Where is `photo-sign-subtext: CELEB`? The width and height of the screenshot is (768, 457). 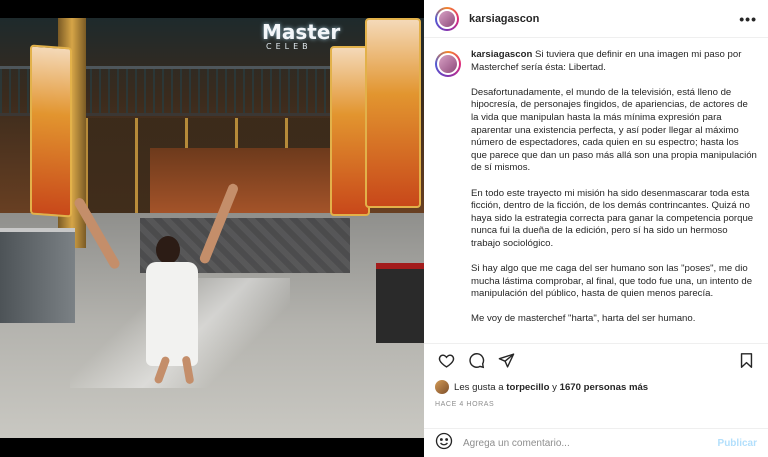 photo-sign-subtext: CELEB is located at coordinates (289, 46).